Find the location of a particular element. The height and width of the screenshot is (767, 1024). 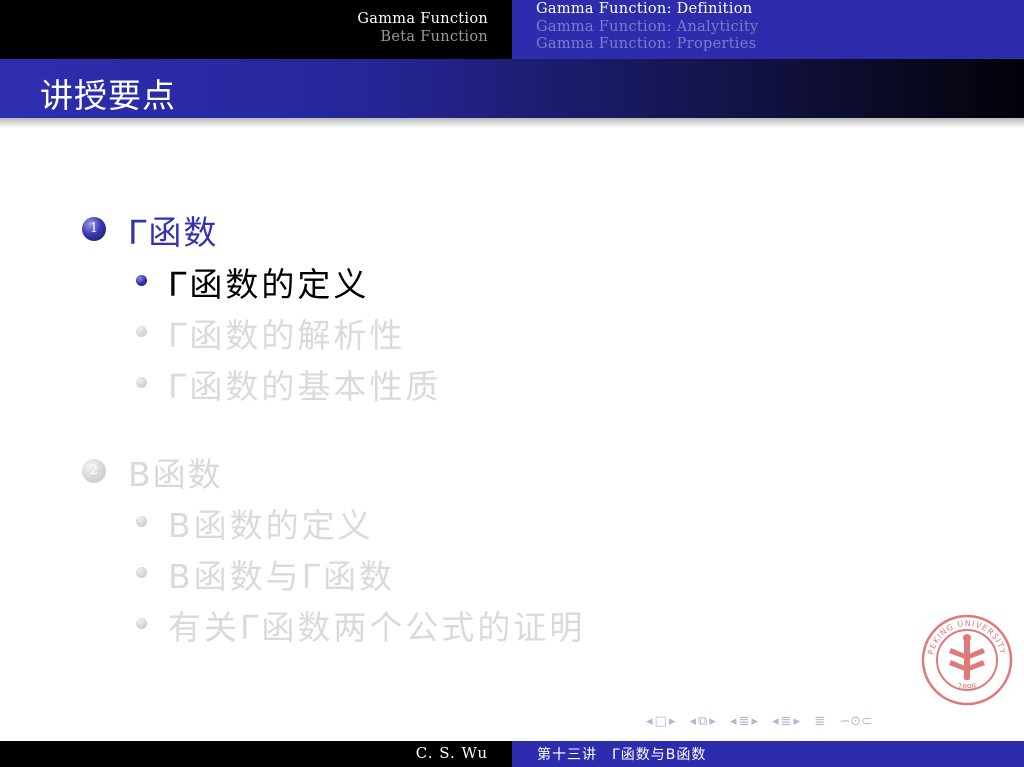

beamer-navigation-symbols: ◂ □ ▸ ◂ ⧉ ▸ ◂ ≣ ▸ ◂ ≣ ▸ ≣ ∽⊙⊂ is located at coordinates (760, 724).